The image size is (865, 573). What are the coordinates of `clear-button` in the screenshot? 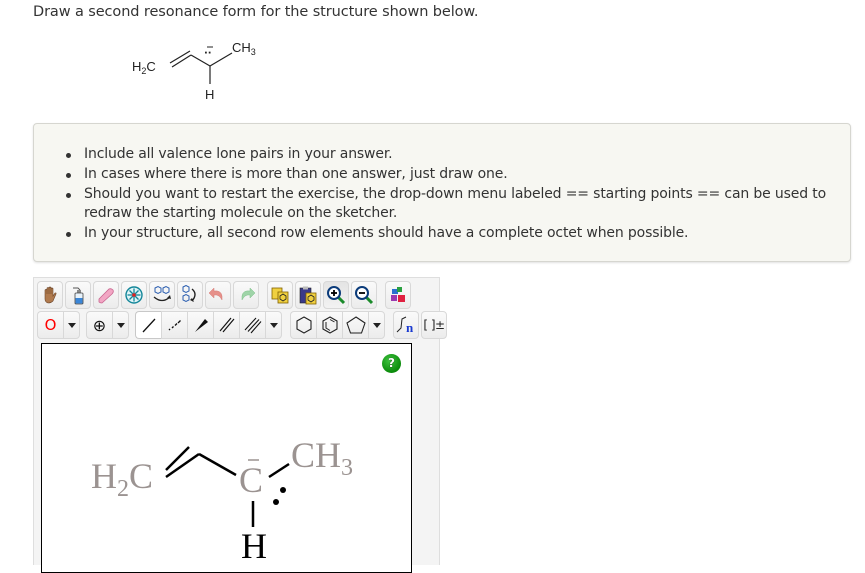 It's located at (78, 295).